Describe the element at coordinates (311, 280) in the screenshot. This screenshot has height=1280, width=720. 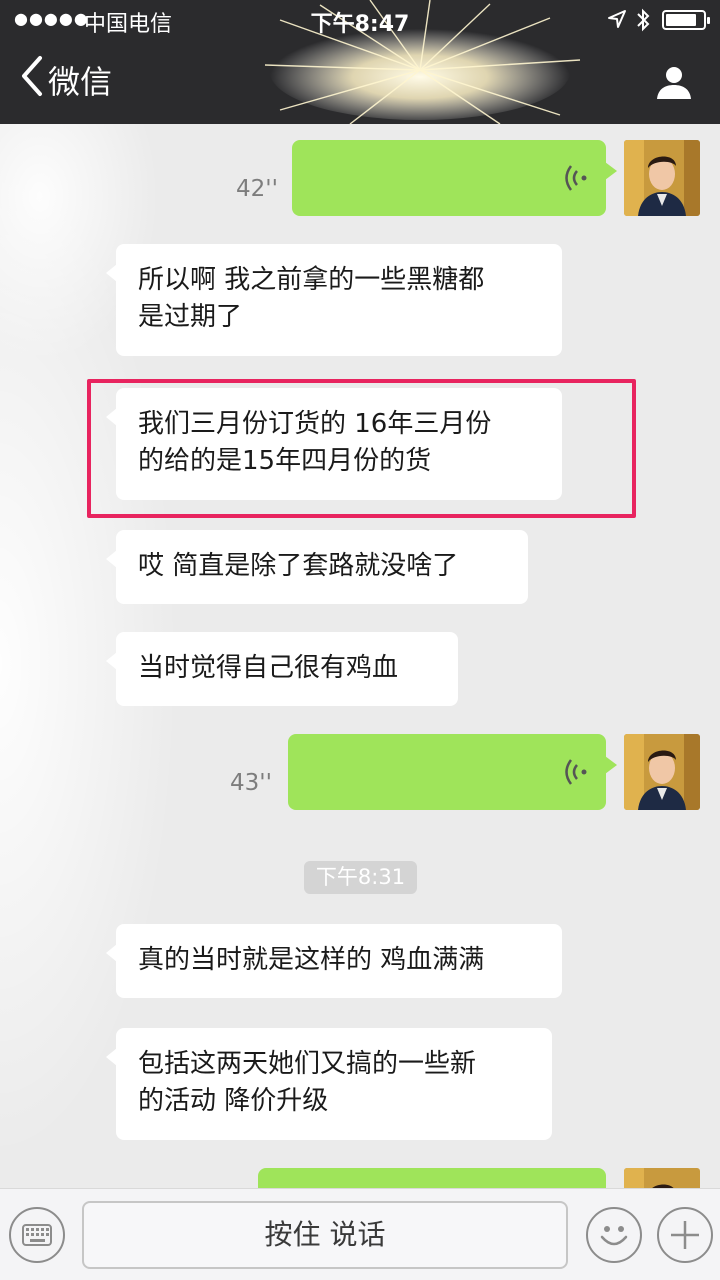
I see `message-line: 所以啊 我之前拿的一些黑糖都` at that location.